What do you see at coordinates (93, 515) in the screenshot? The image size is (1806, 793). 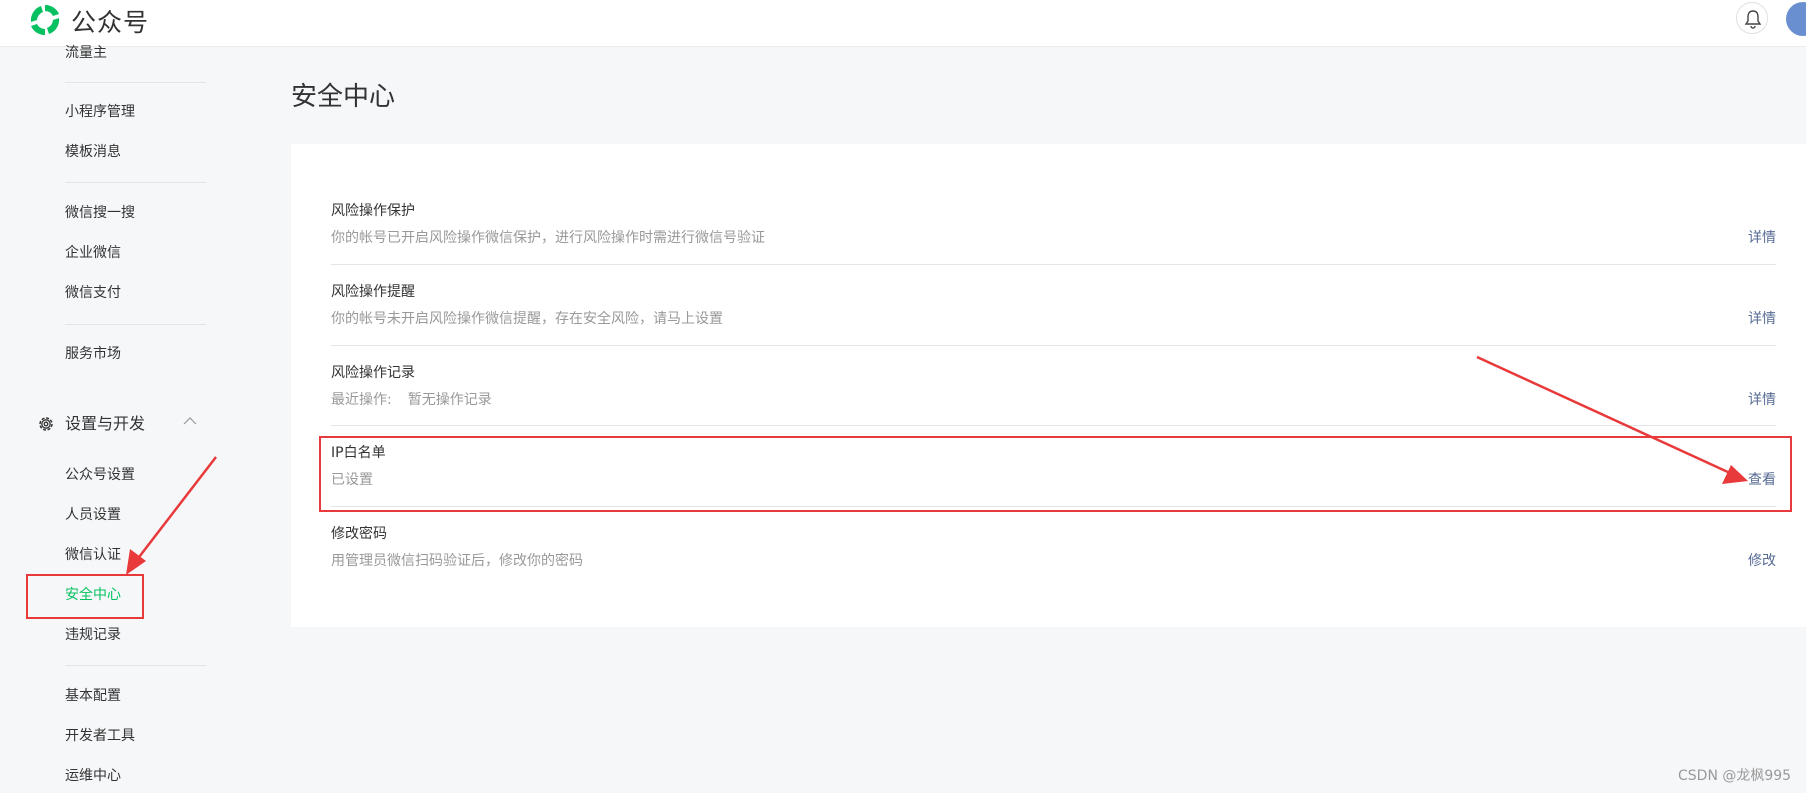 I see `sidebar-item-member-settings: 人员设置` at bounding box center [93, 515].